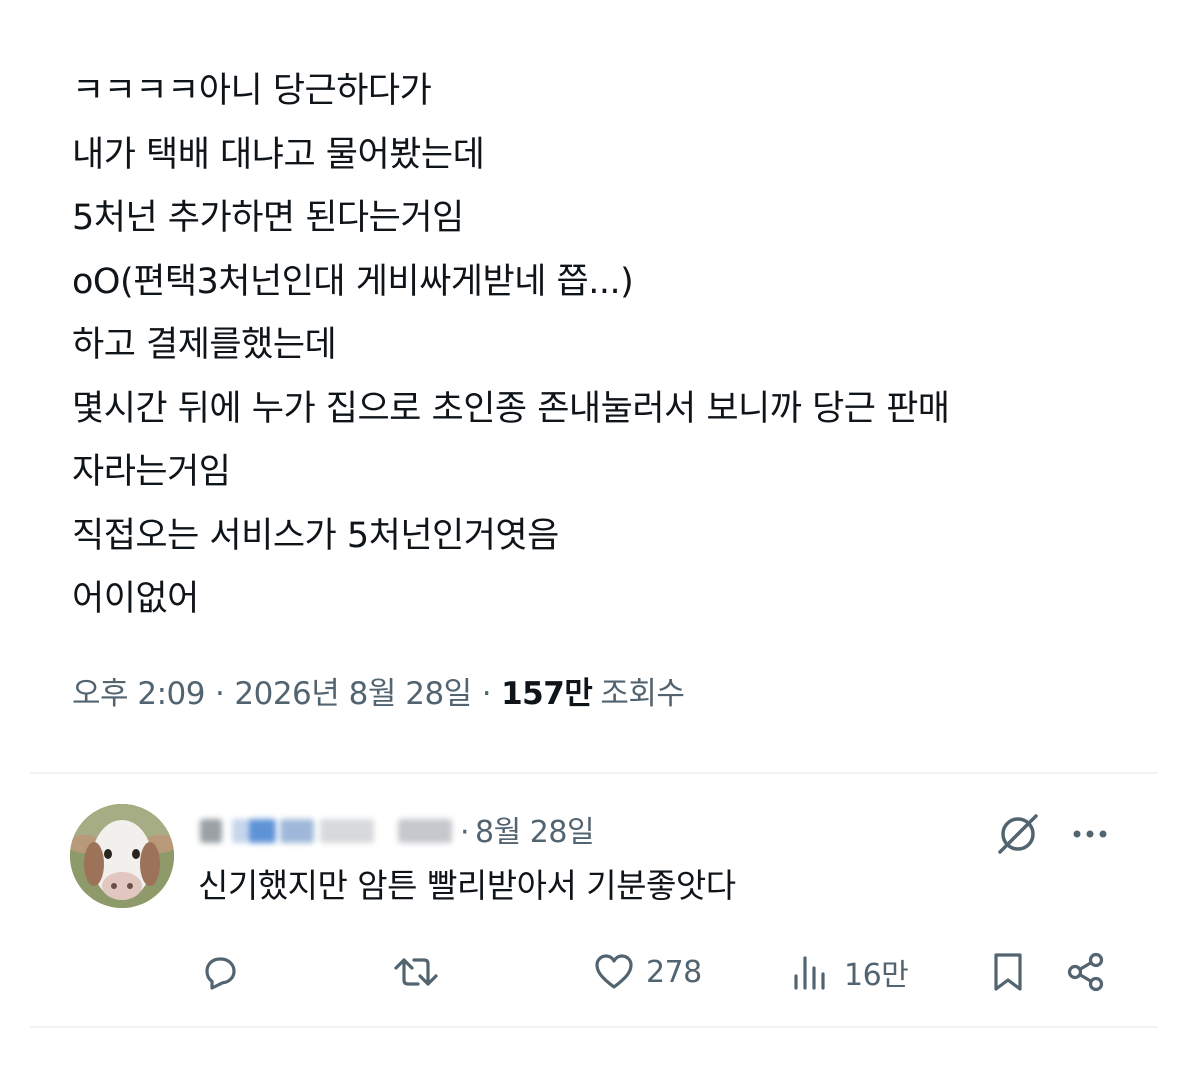  I want to click on reply-header: · 8월 28일, so click(396, 829).